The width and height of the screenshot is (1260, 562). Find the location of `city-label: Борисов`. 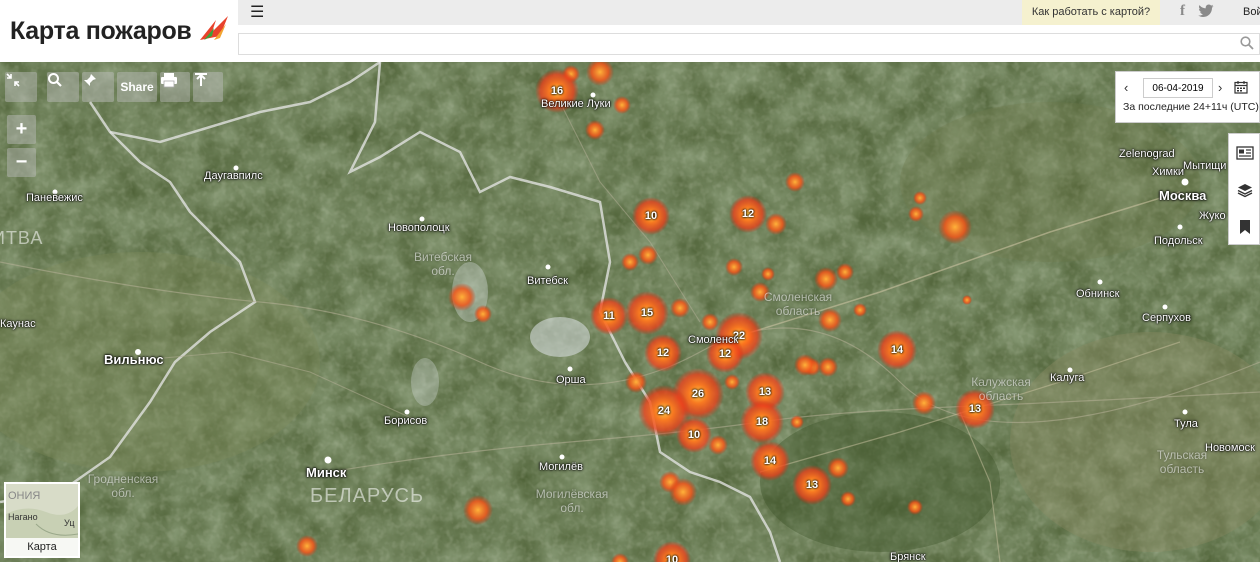

city-label: Борисов is located at coordinates (406, 421).